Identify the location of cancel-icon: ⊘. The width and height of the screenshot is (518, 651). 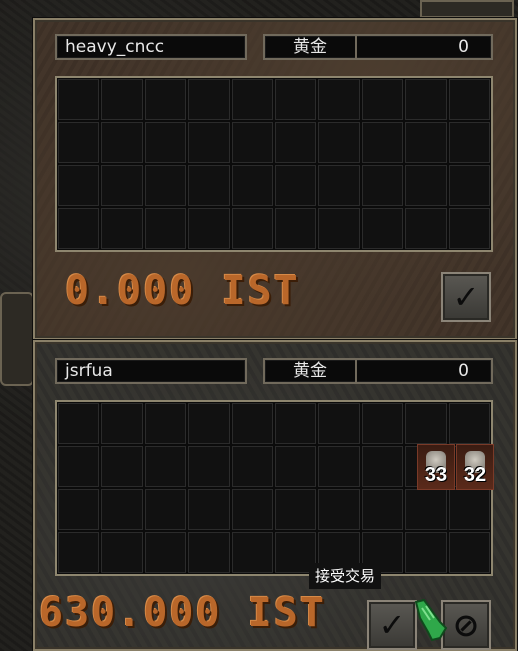
(466, 625).